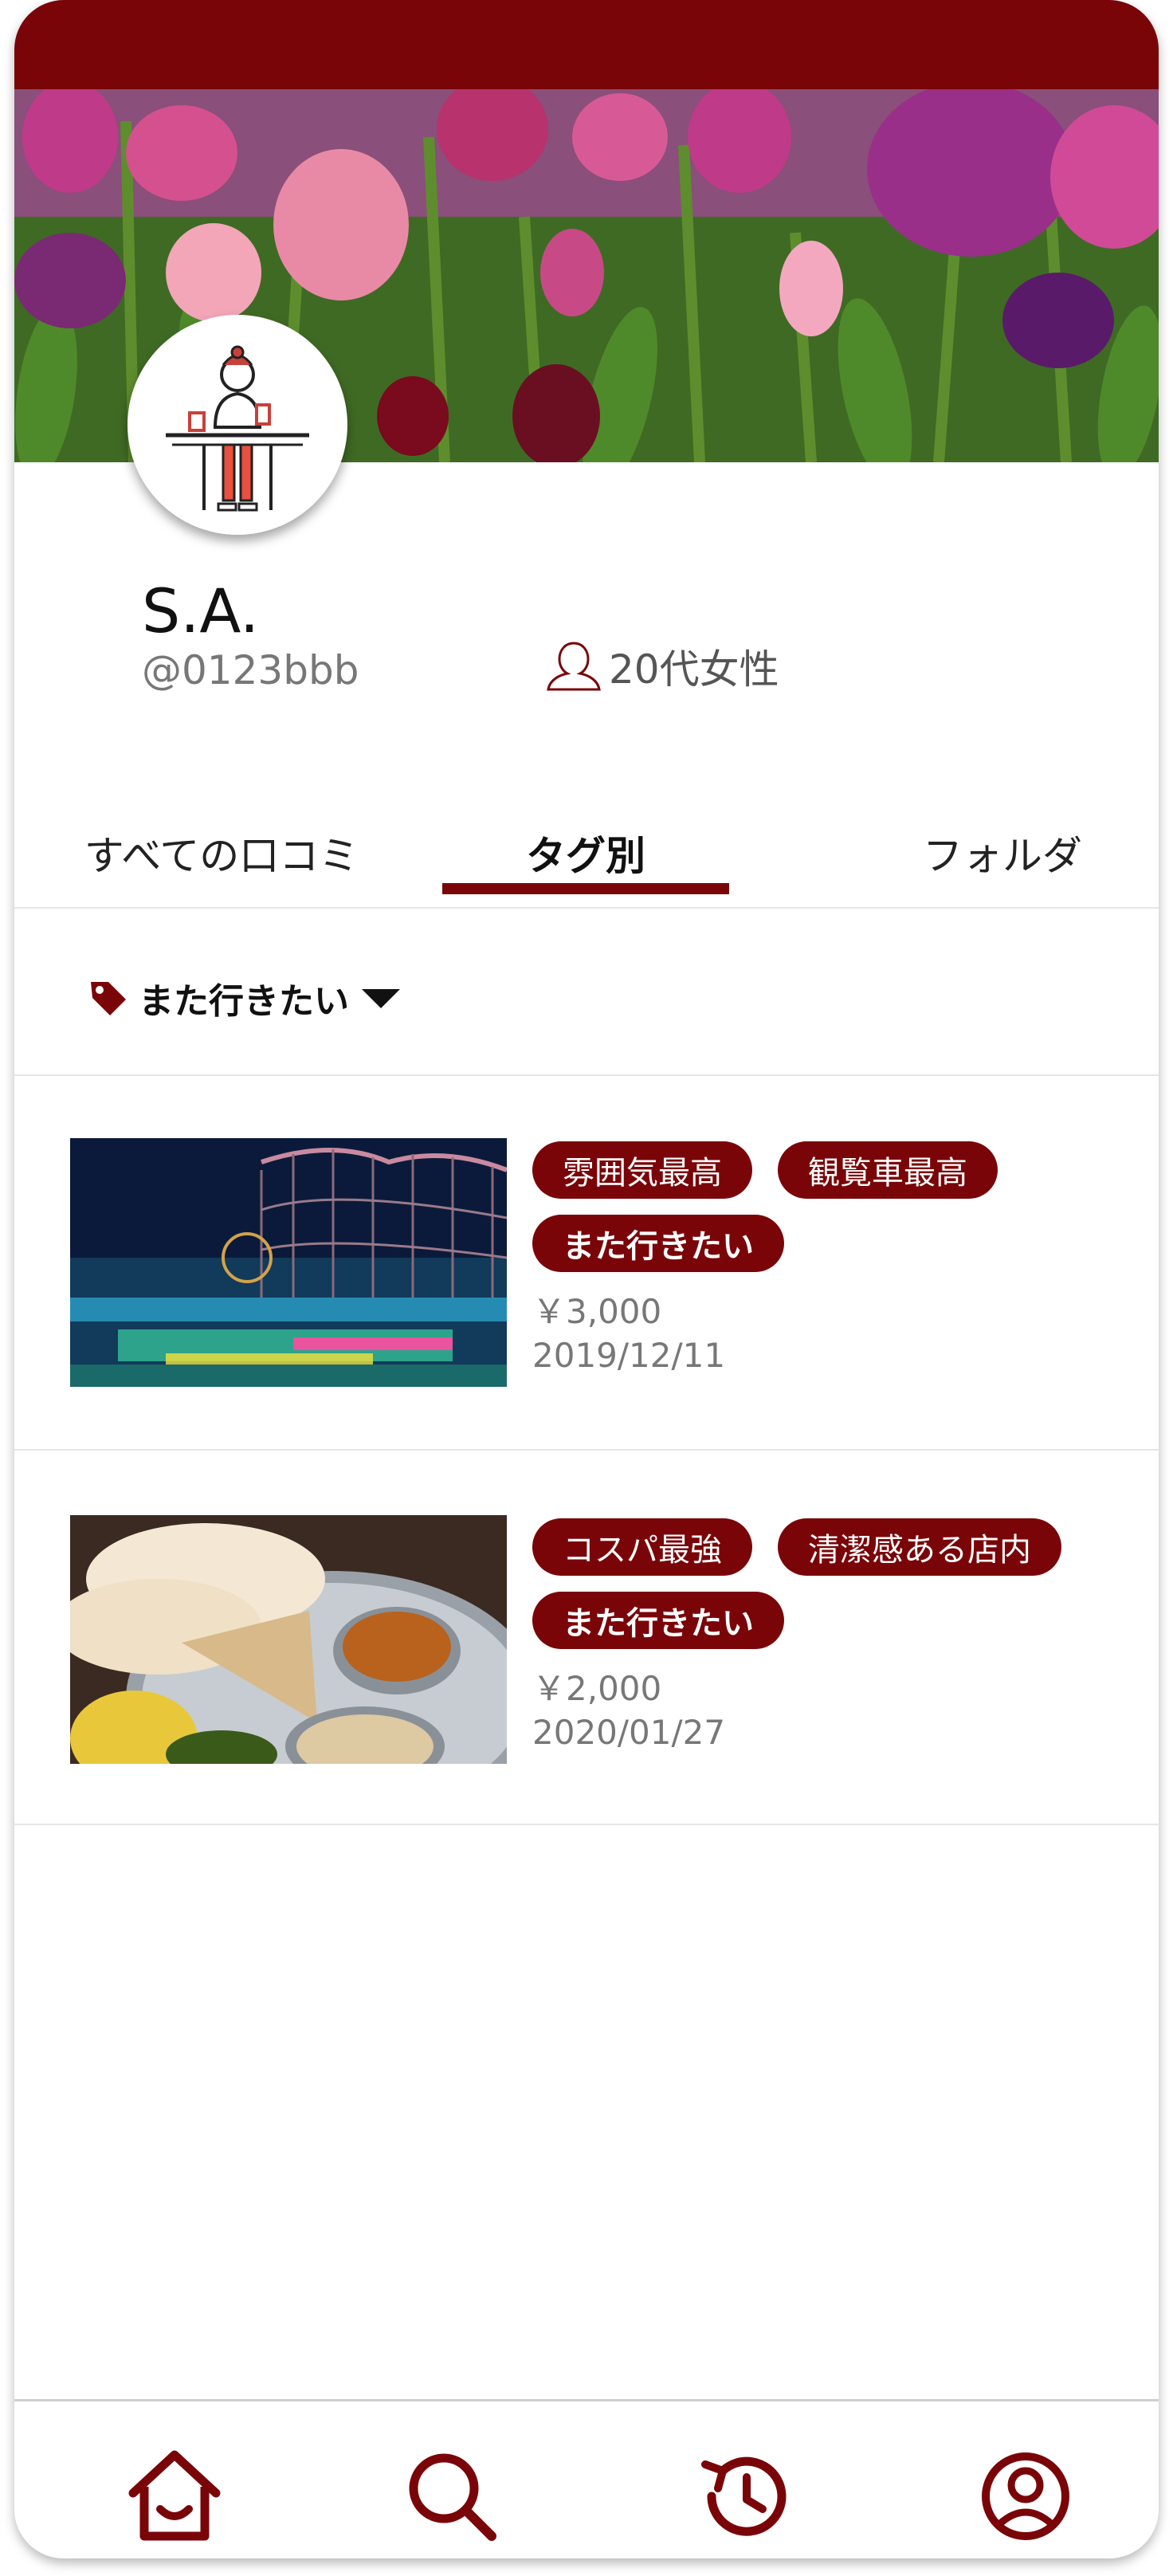 The image size is (1173, 2576). What do you see at coordinates (585, 888) in the screenshot?
I see `active-tab-indicator` at bounding box center [585, 888].